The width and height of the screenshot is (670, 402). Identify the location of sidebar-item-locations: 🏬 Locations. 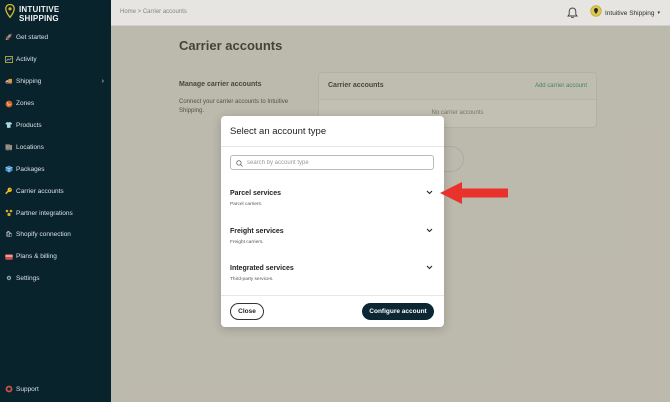
(55, 147).